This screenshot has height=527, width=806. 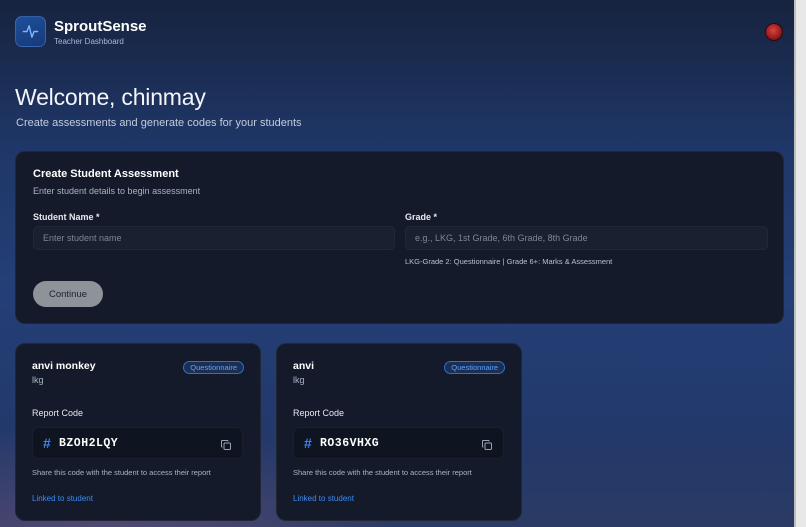 I want to click on panel-title: Create Student Assessment, so click(x=106, y=174).